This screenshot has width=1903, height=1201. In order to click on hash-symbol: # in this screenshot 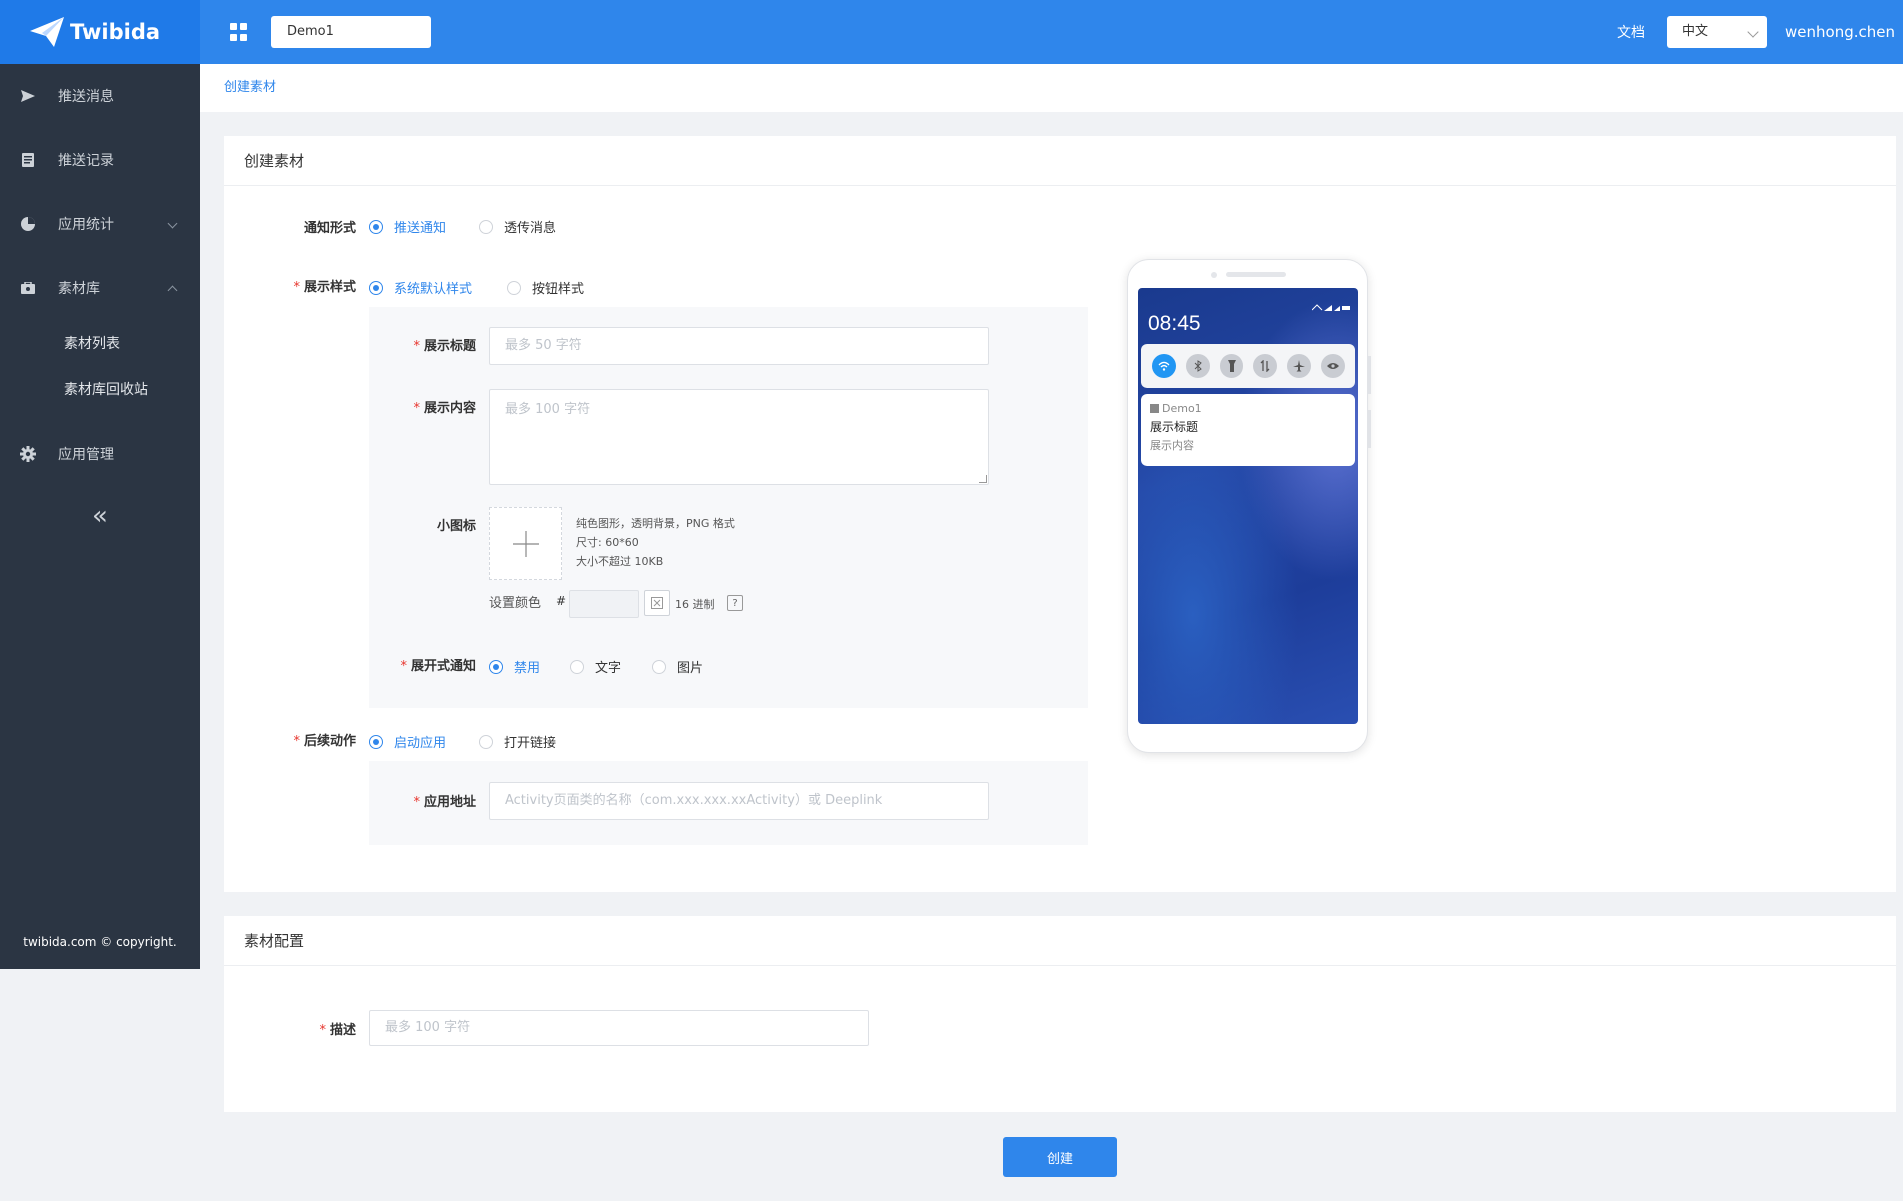, I will do `click(561, 601)`.